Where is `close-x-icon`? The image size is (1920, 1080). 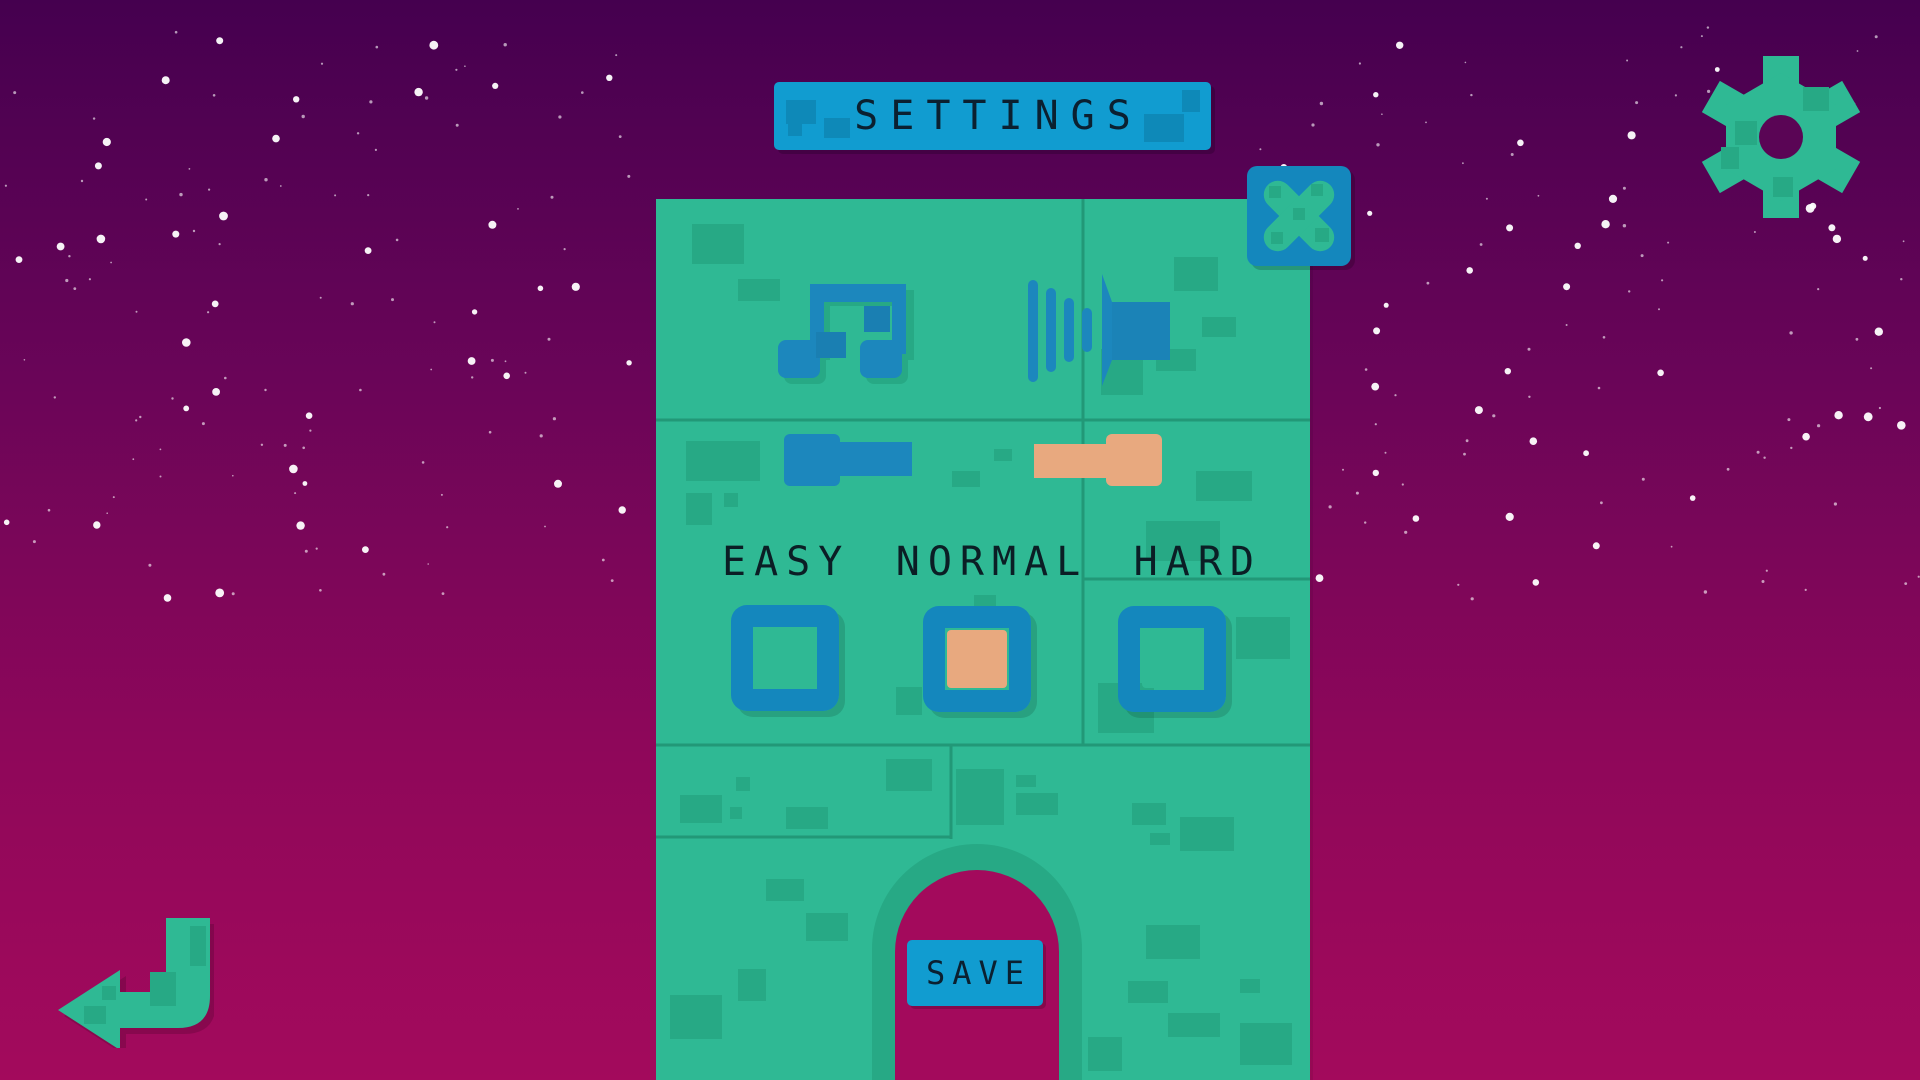 close-x-icon is located at coordinates (1299, 216).